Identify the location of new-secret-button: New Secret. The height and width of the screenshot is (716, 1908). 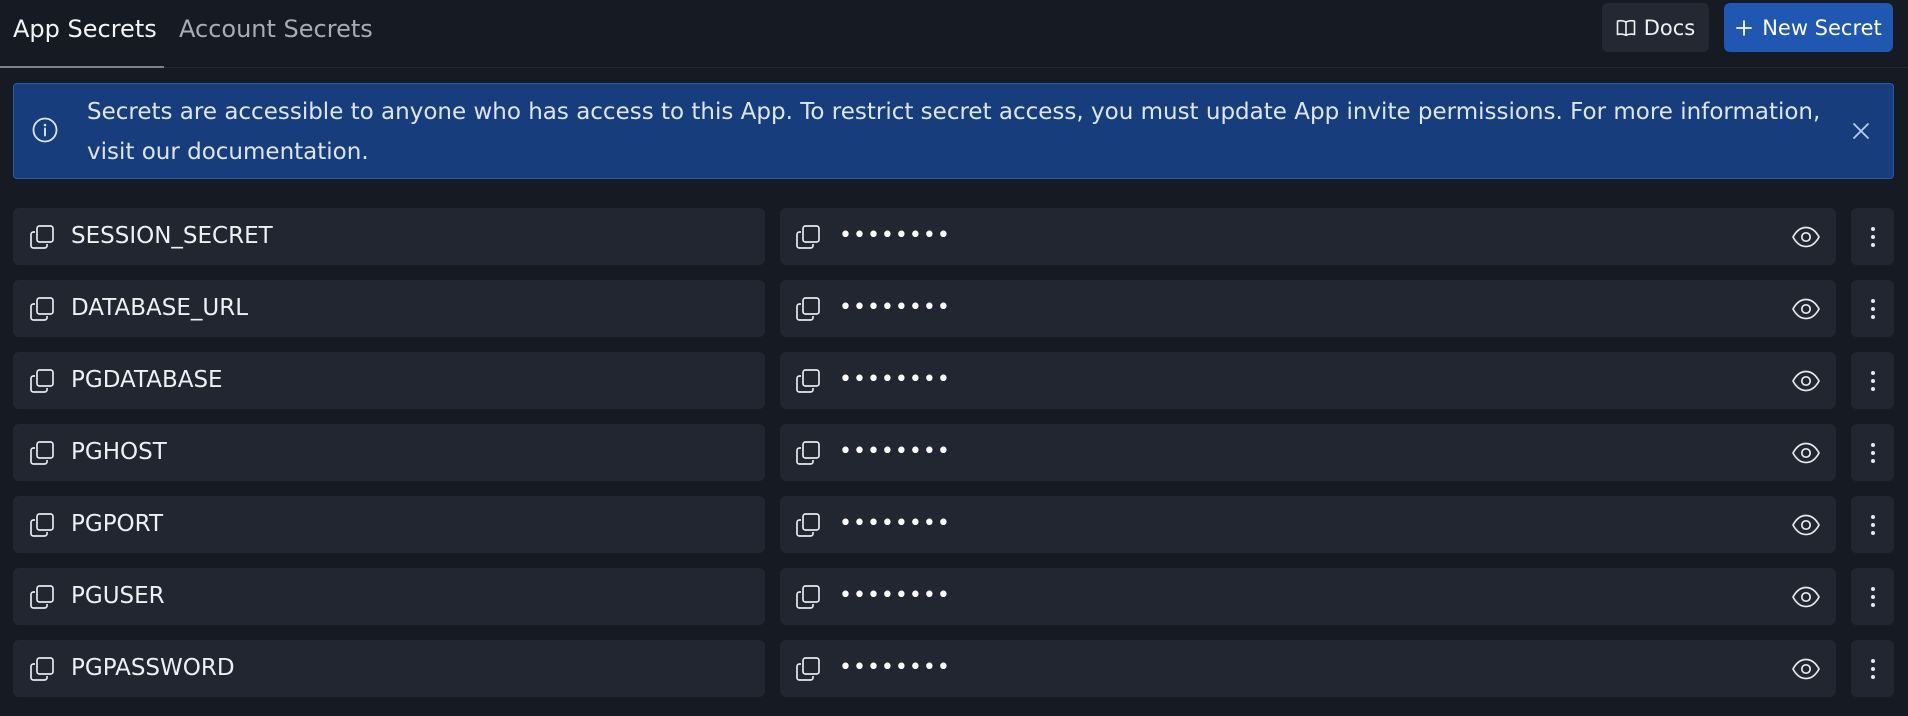
(1808, 27).